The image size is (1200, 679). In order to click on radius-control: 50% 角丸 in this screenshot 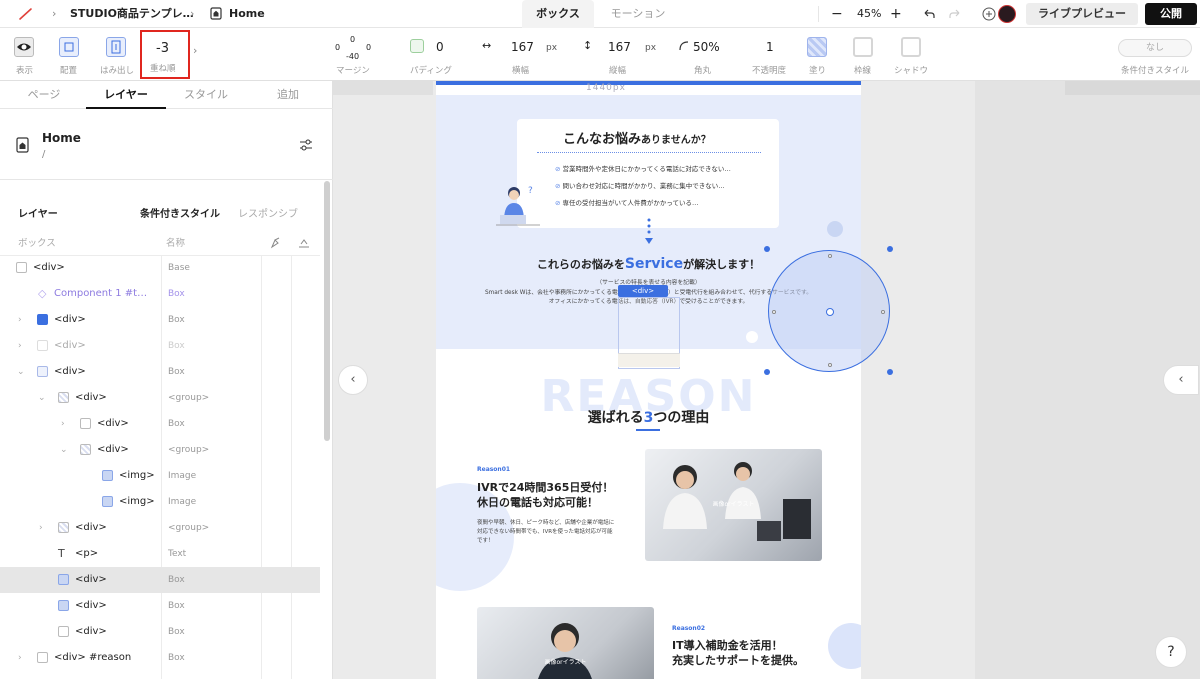, I will do `click(703, 54)`.